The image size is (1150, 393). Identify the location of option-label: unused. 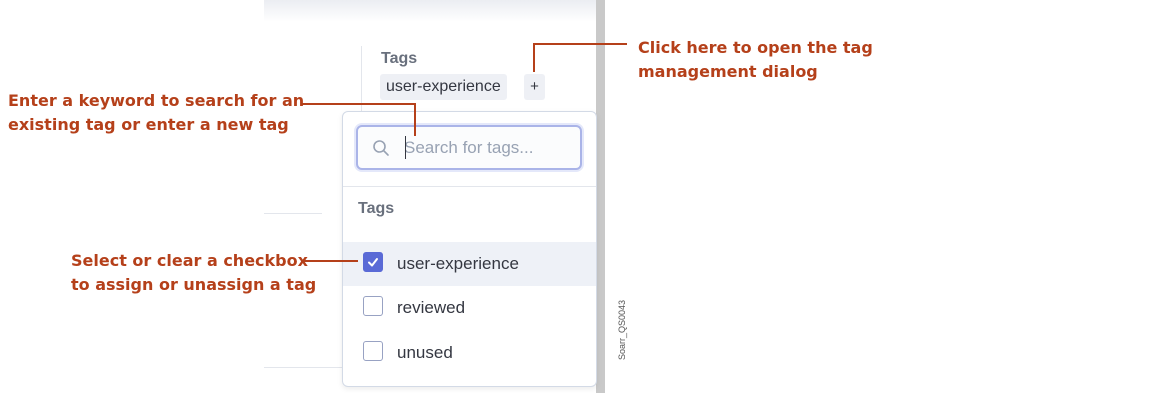
(425, 352).